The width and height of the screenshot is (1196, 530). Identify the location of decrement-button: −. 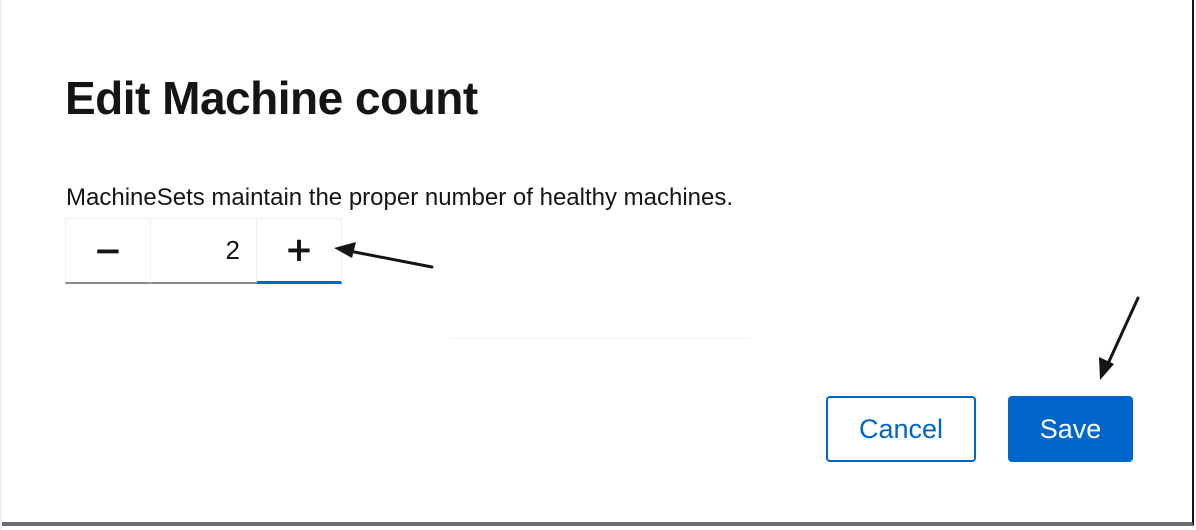
(108, 251).